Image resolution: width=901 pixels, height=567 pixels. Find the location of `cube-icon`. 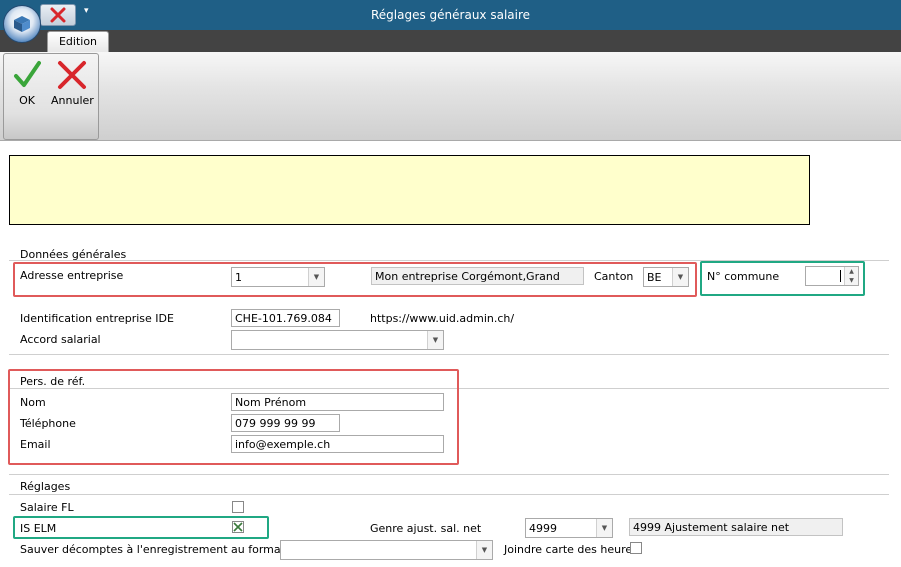

cube-icon is located at coordinates (22, 24).